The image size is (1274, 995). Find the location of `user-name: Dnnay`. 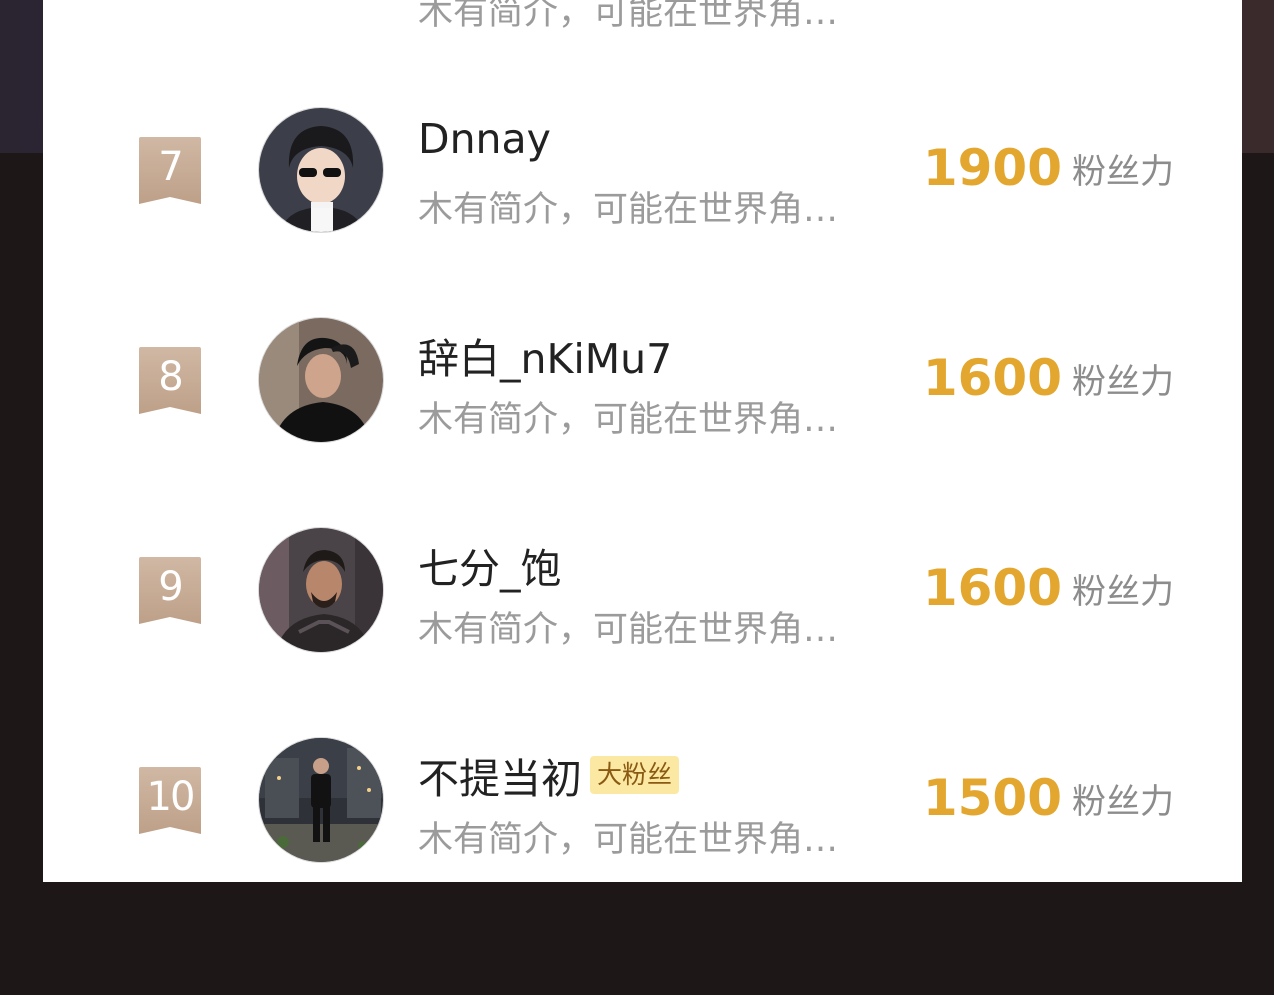

user-name: Dnnay is located at coordinates (484, 139).